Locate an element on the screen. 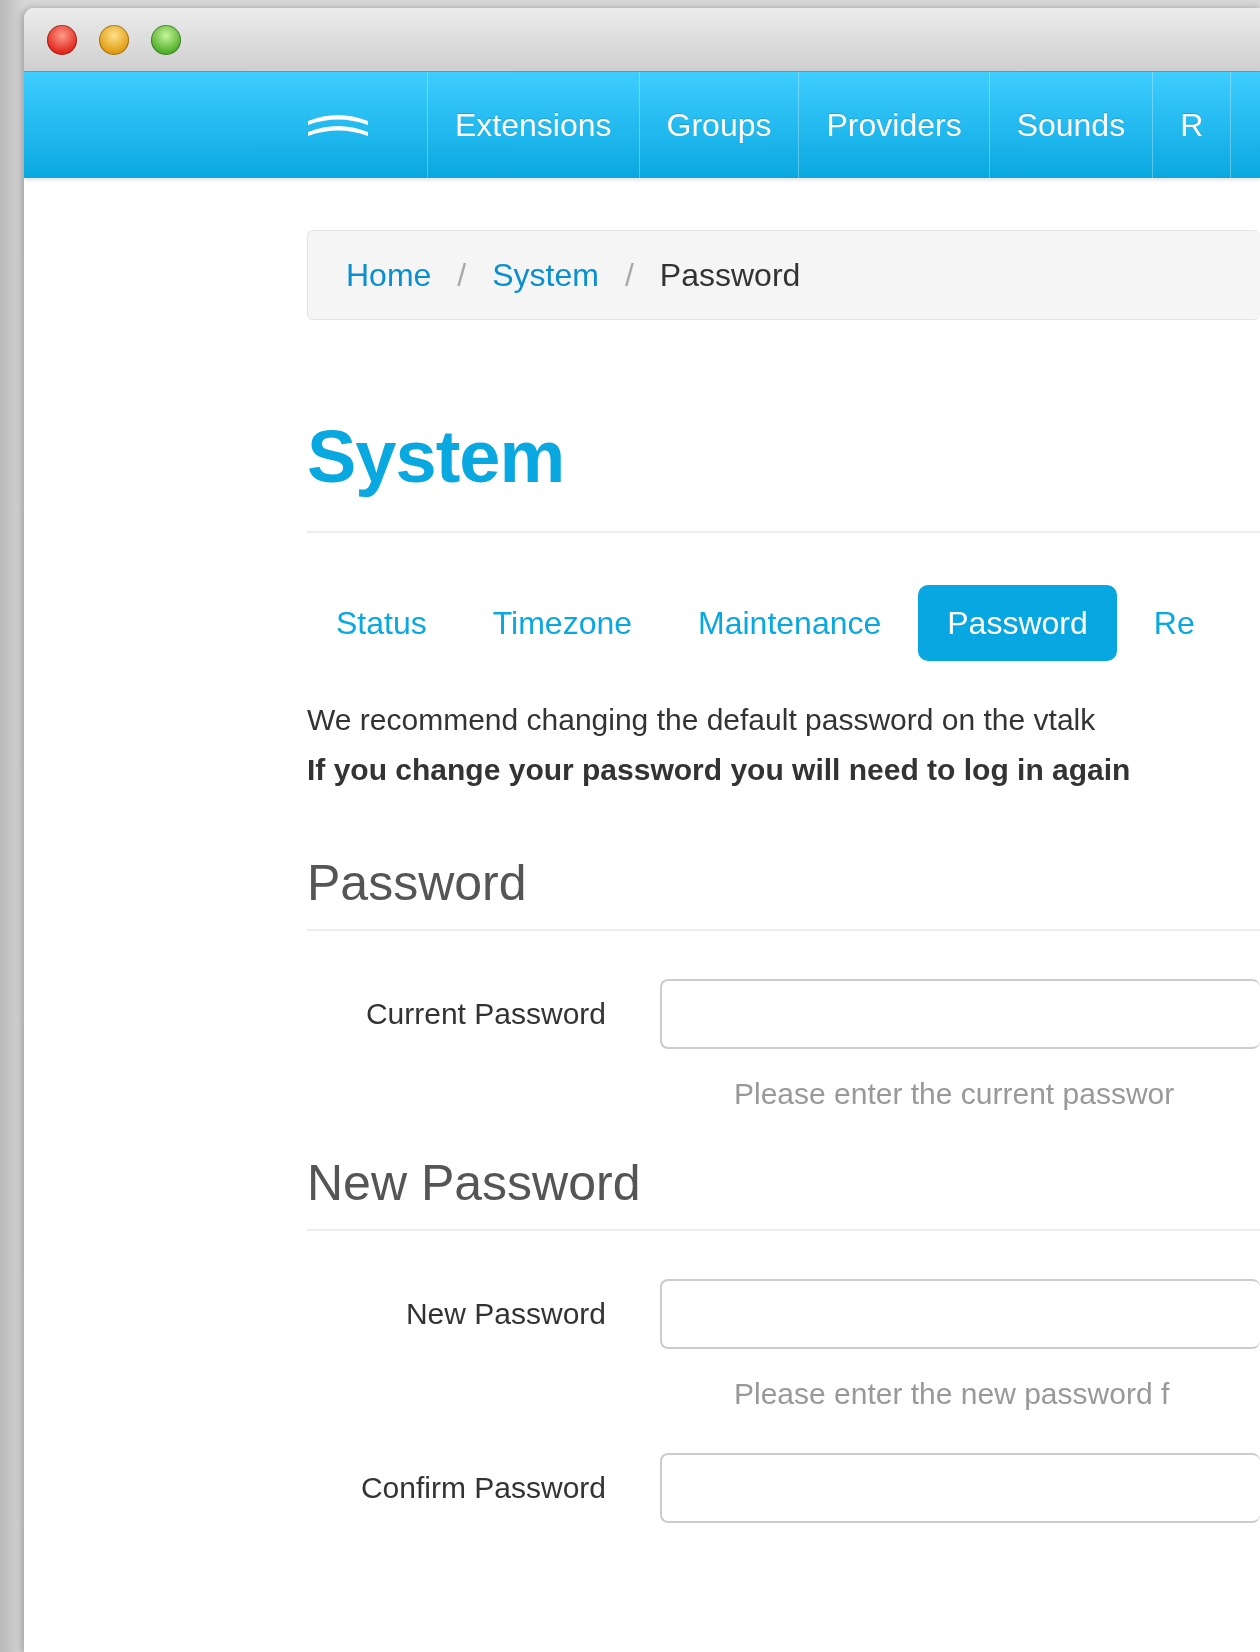 This screenshot has width=1260, height=1652. intro-text: We recommend changing the default password on the vtalk is located at coordinates (702, 720).